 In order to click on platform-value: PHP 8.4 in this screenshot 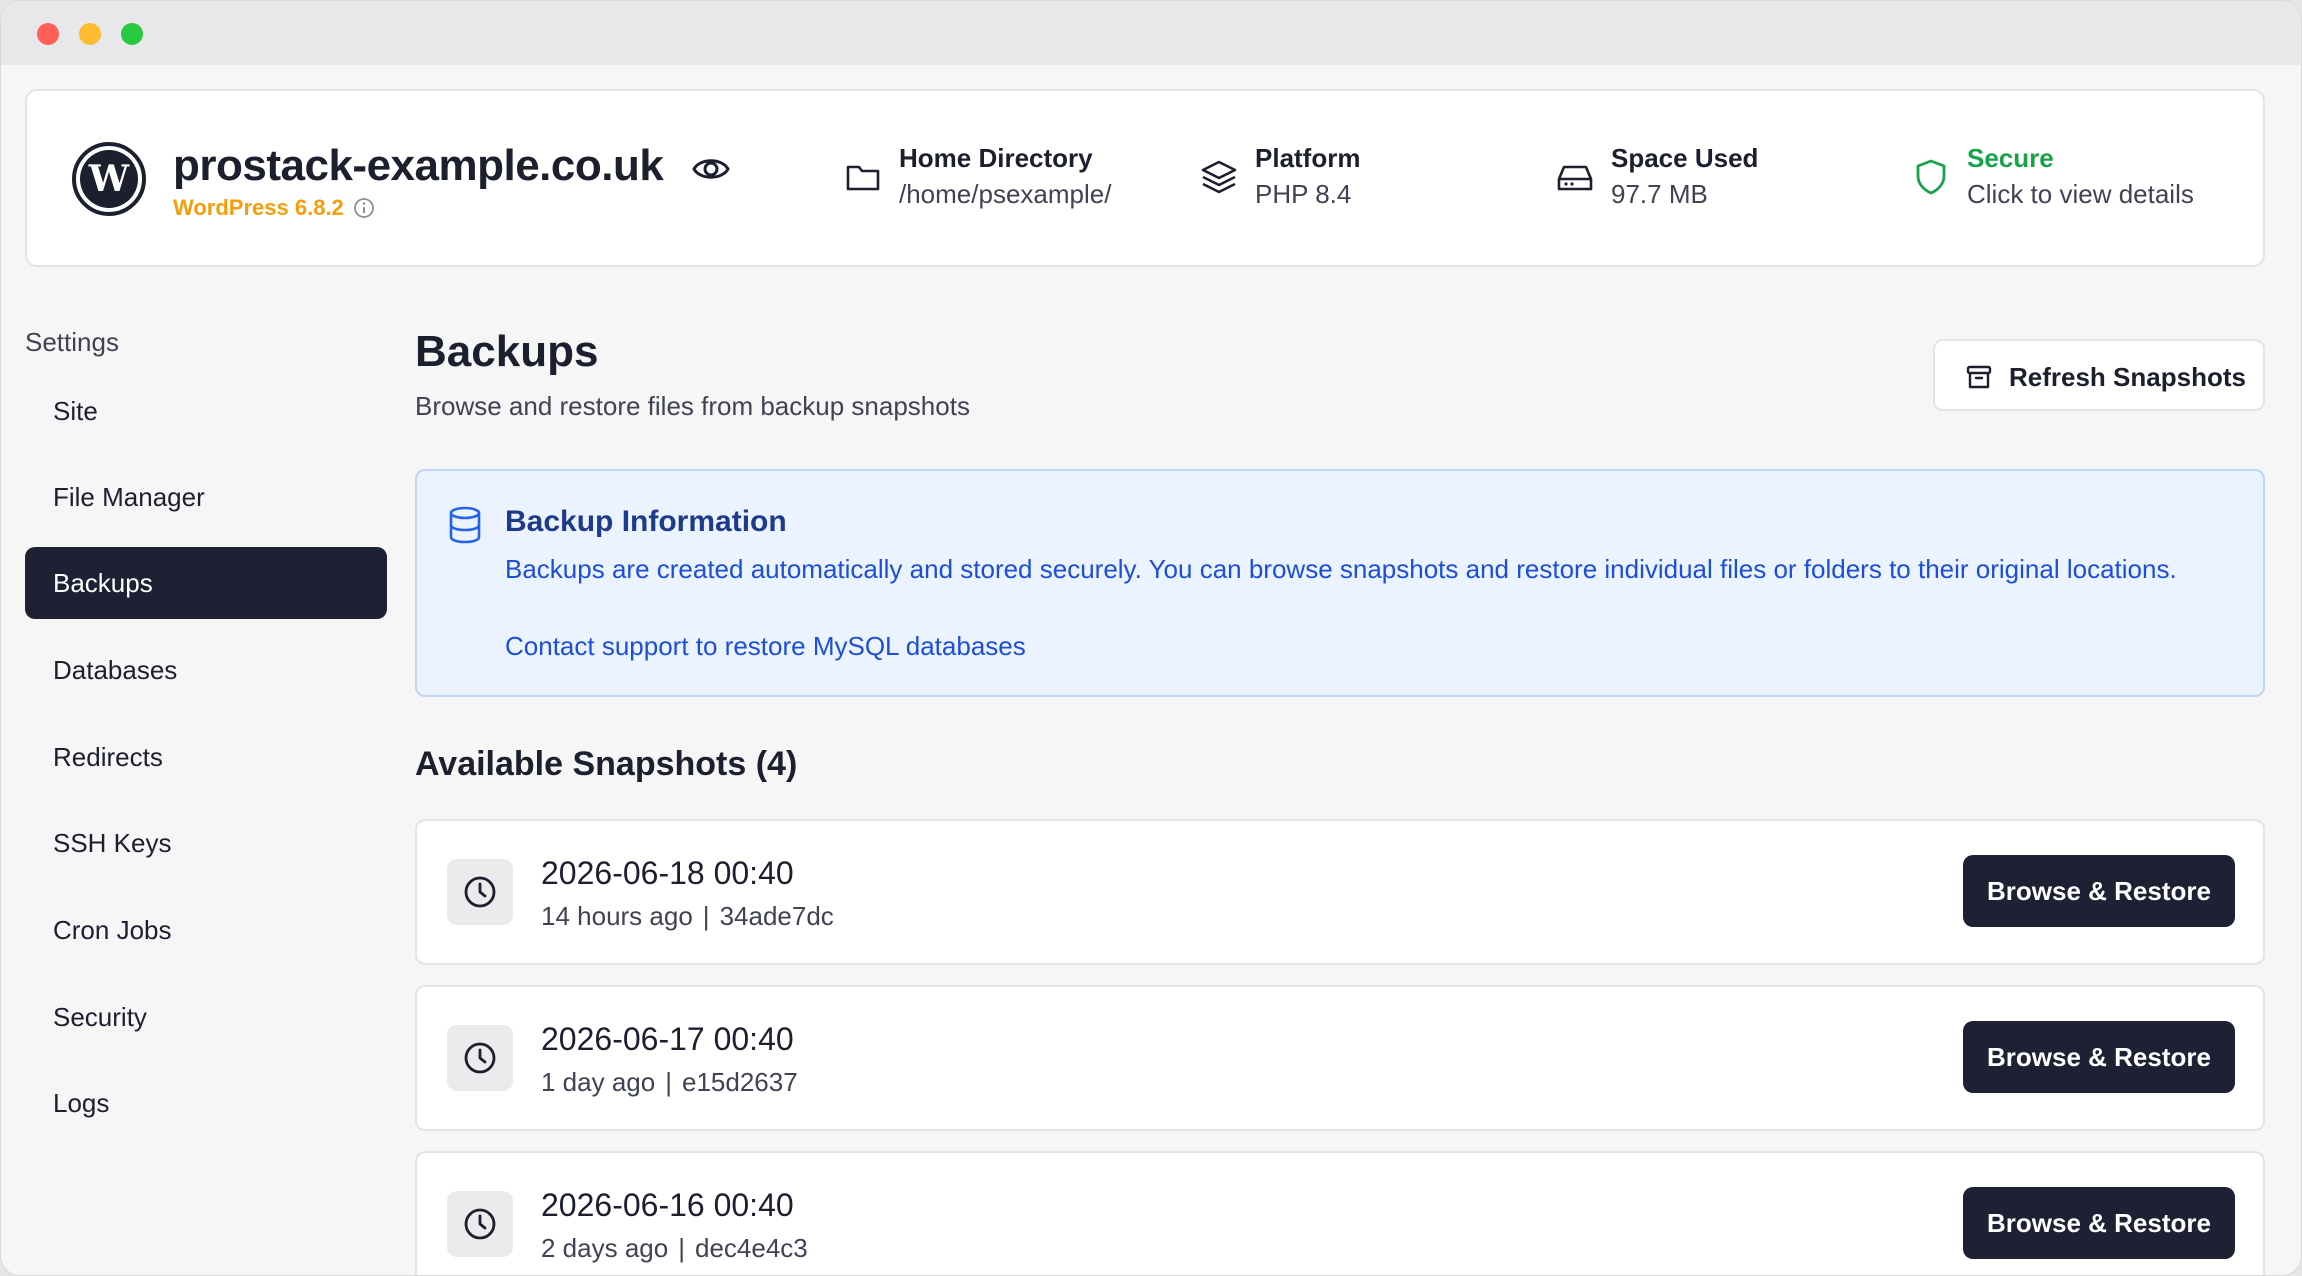, I will do `click(1303, 194)`.